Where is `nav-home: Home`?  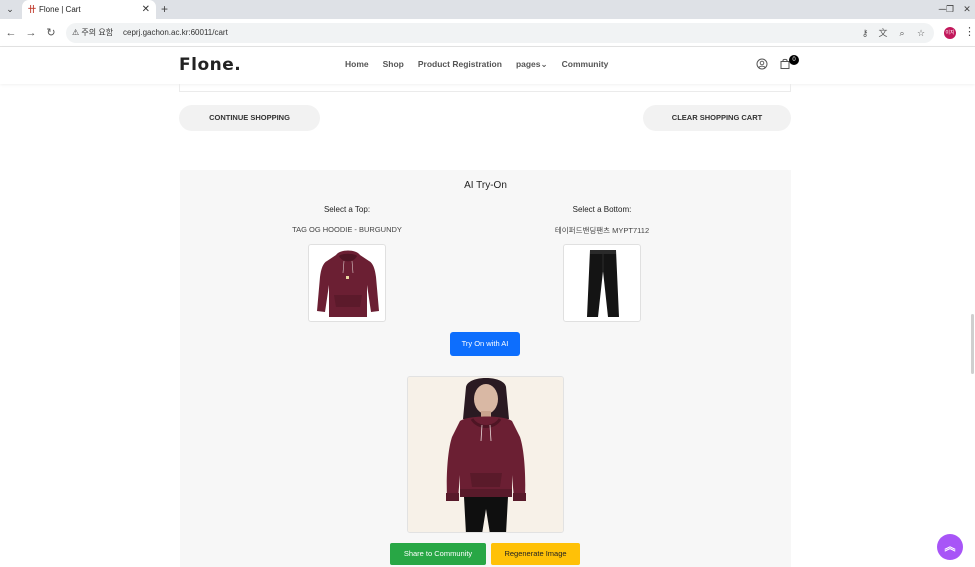 nav-home: Home is located at coordinates (357, 65).